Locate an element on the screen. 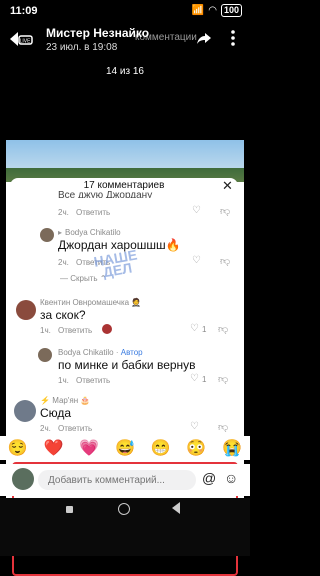  emoji-flushed: 😳 is located at coordinates (196, 448).